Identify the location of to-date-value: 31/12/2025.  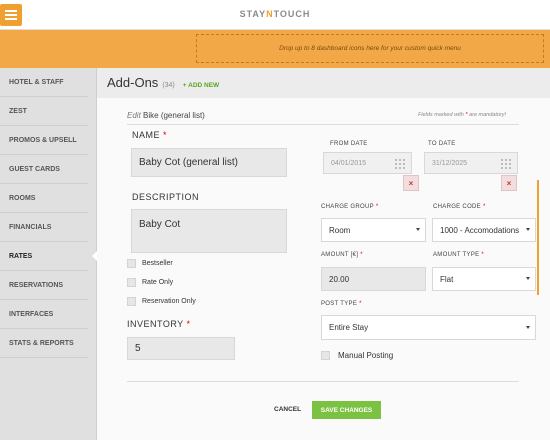
(450, 163).